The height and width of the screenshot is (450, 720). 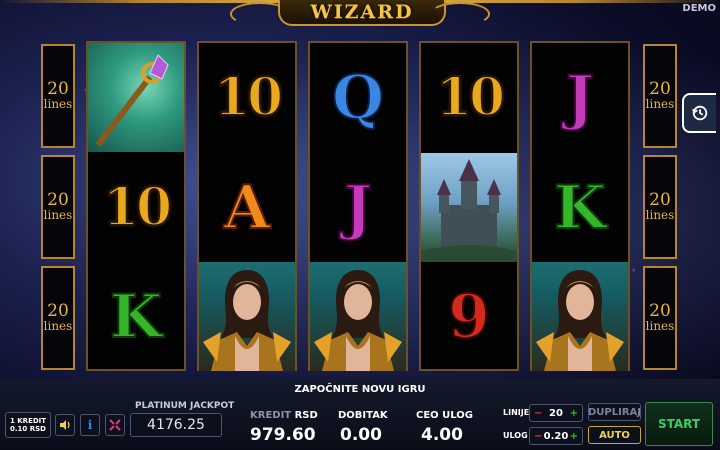 What do you see at coordinates (516, 412) in the screenshot?
I see `lines-label: LINIJE` at bounding box center [516, 412].